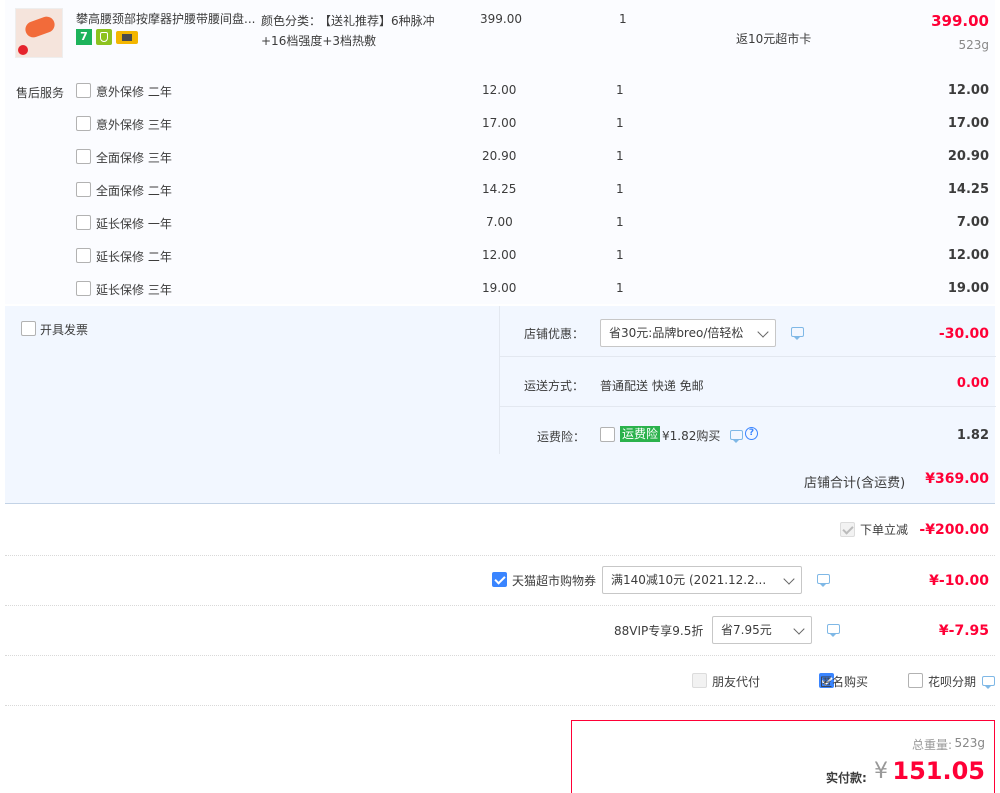 Image resolution: width=1000 pixels, height=793 pixels. What do you see at coordinates (134, 158) in the screenshot?
I see `after-sales-name: 全面保修 三年` at bounding box center [134, 158].